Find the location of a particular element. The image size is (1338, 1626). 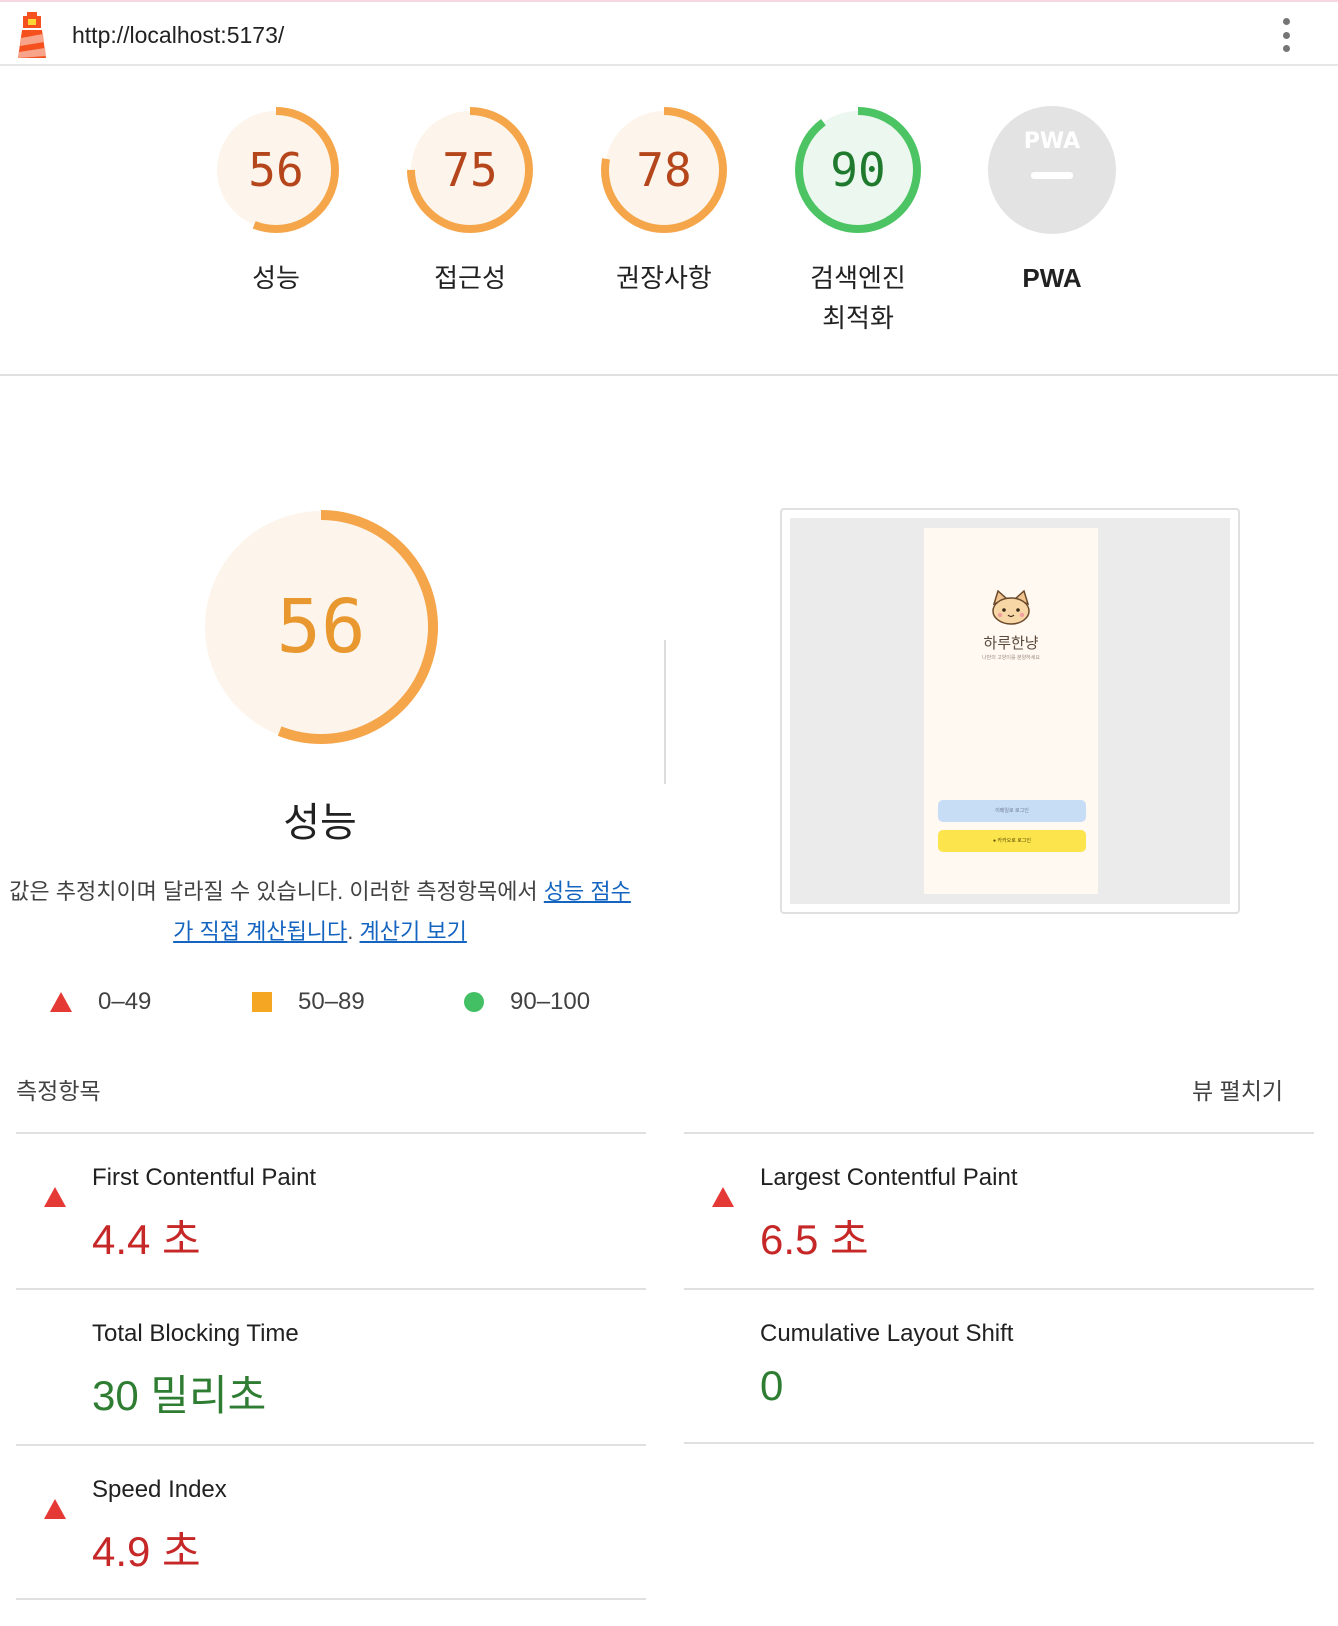

metric-value: 4.9 초 is located at coordinates (146, 1551).